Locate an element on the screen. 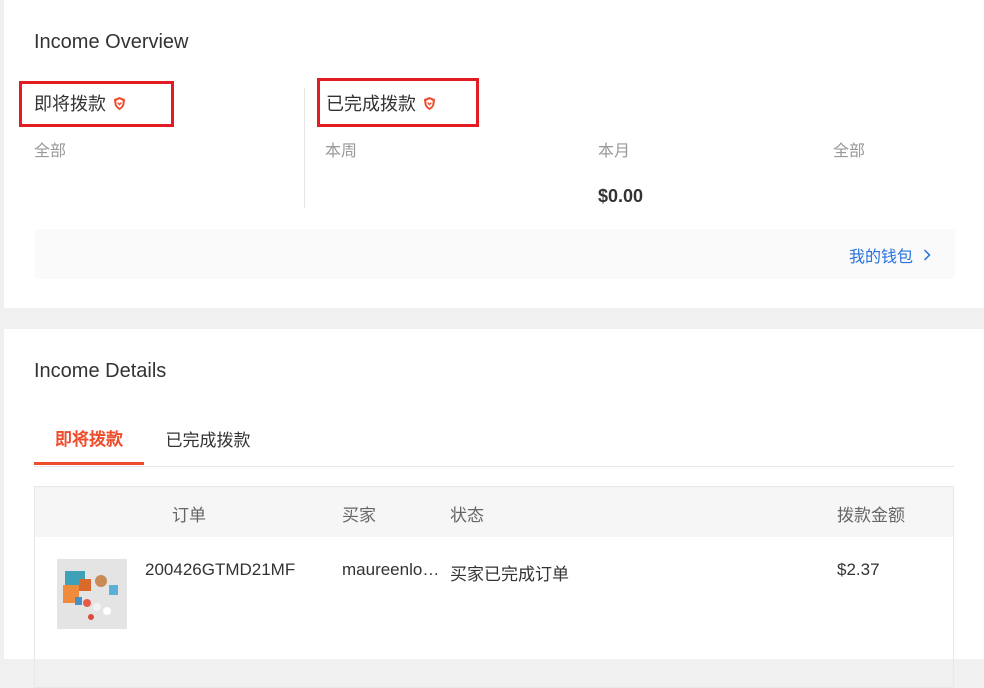  order-status: 买家已完成订单 is located at coordinates (509, 574).